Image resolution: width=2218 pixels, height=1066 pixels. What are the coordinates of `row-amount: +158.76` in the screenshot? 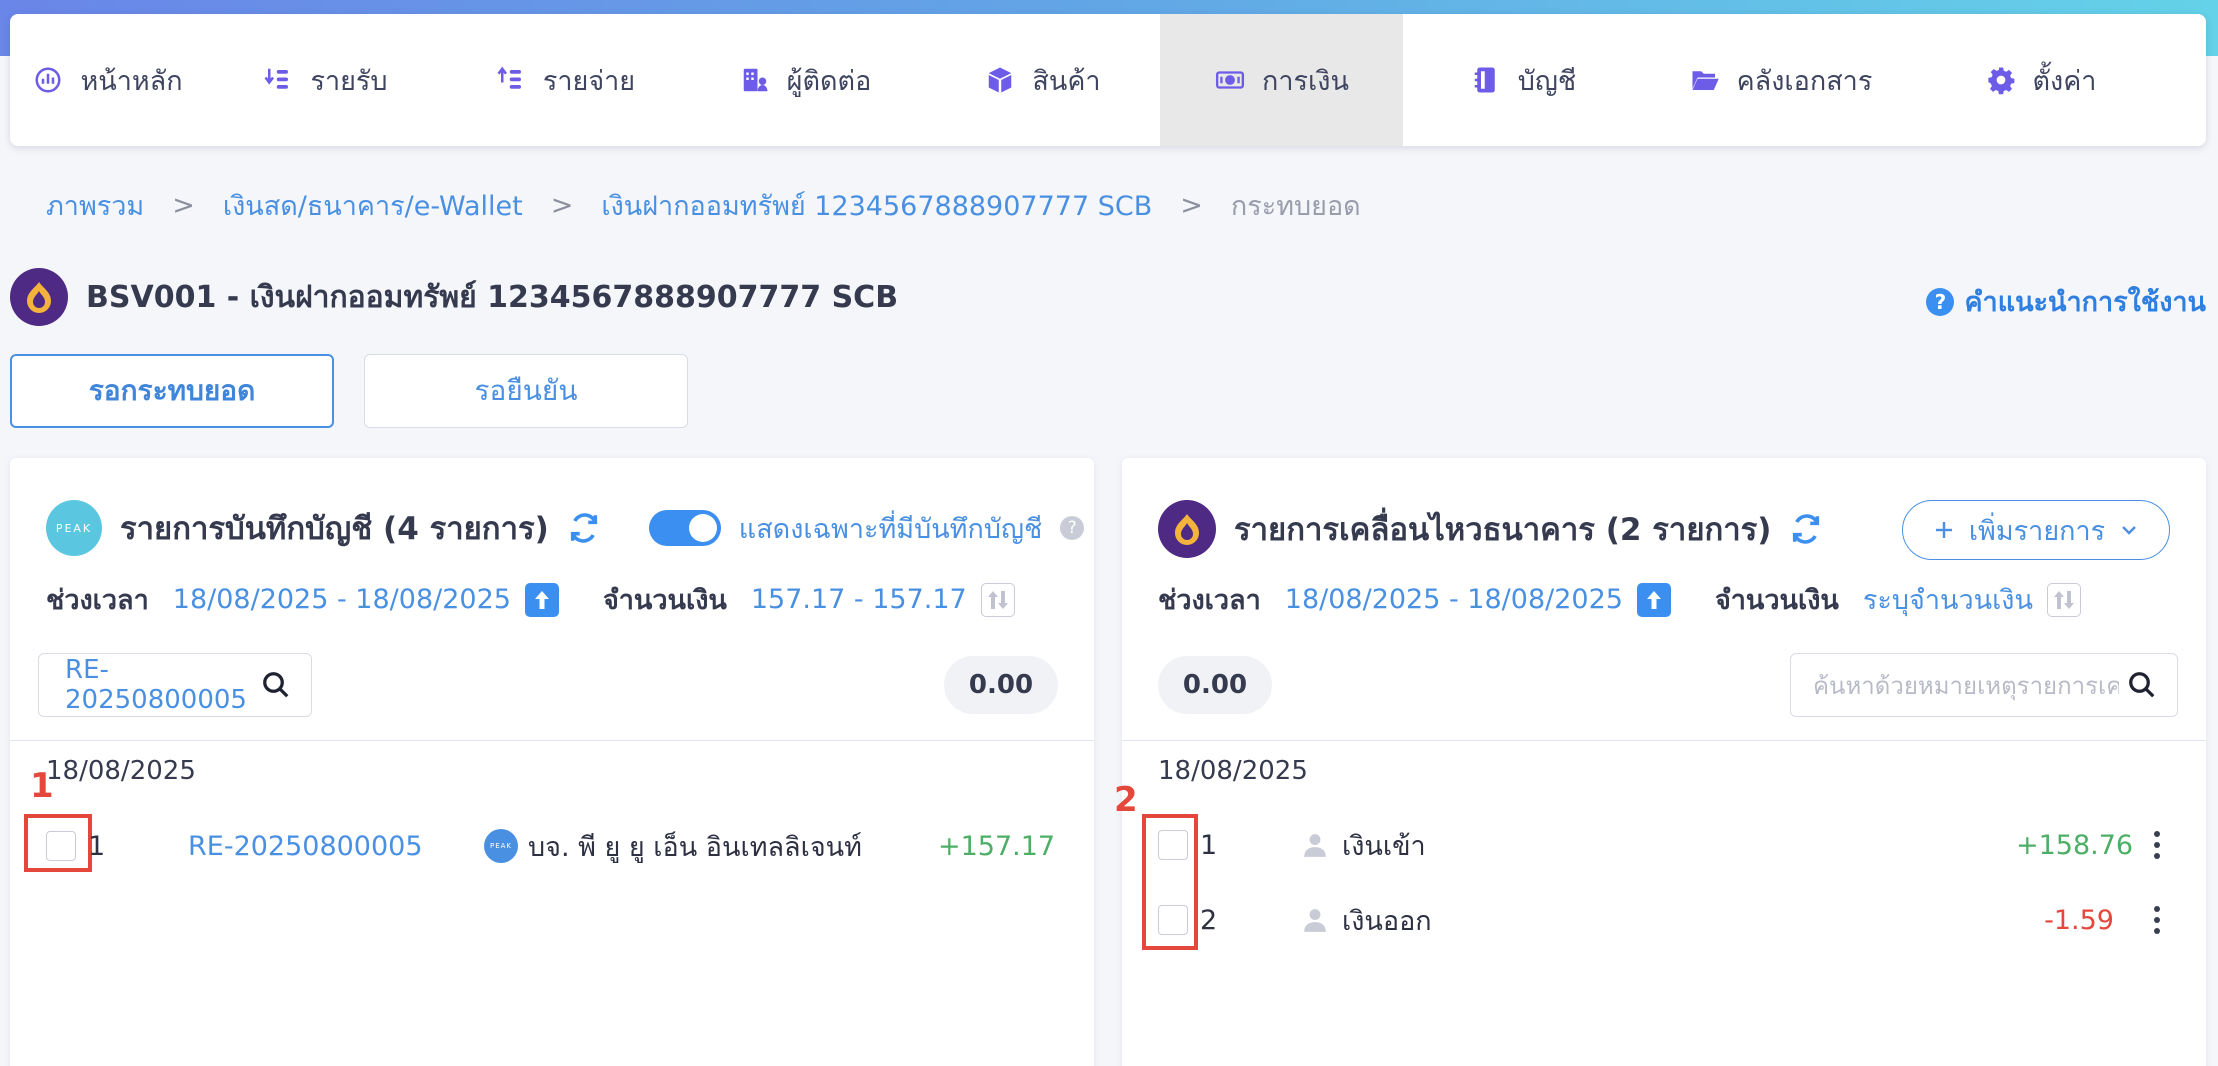 It's located at (2075, 845).